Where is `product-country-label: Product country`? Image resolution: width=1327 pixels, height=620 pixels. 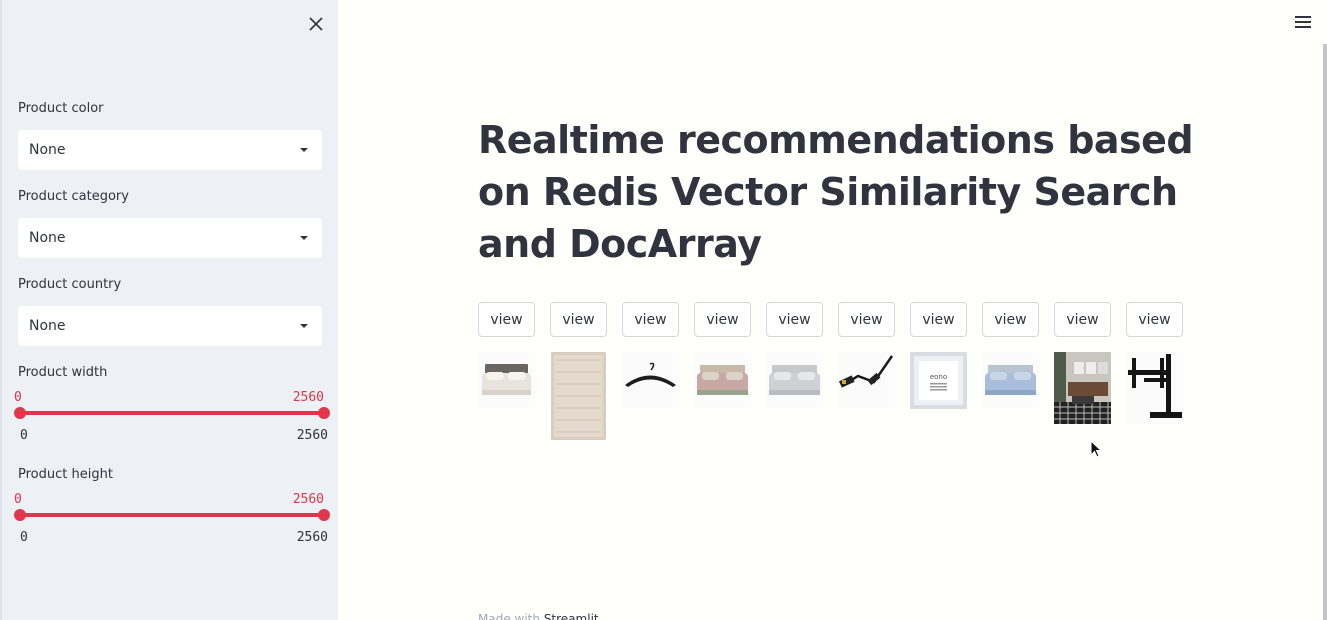
product-country-label: Product country is located at coordinates (70, 284).